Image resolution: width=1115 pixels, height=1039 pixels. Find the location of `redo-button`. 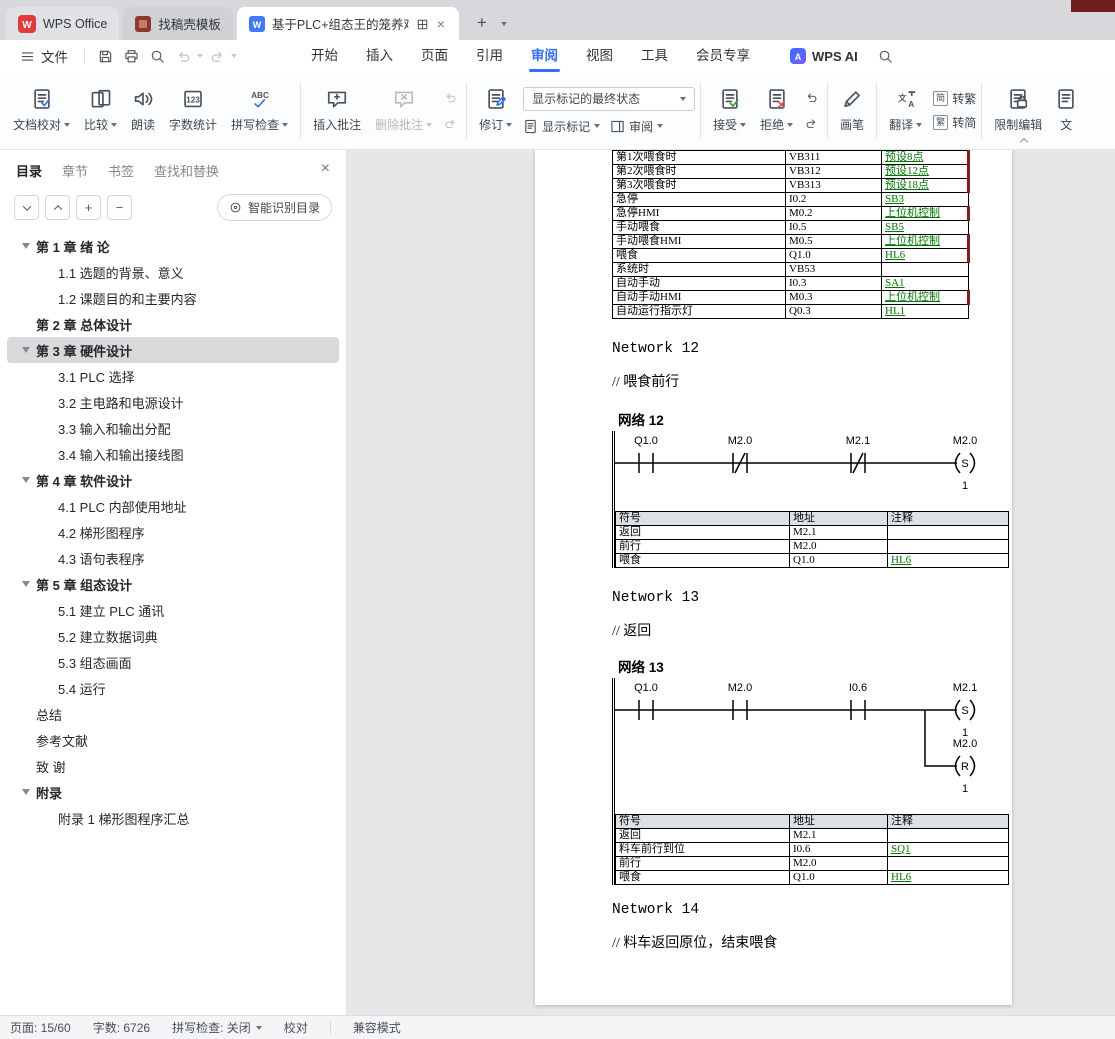

redo-button is located at coordinates (217, 56).